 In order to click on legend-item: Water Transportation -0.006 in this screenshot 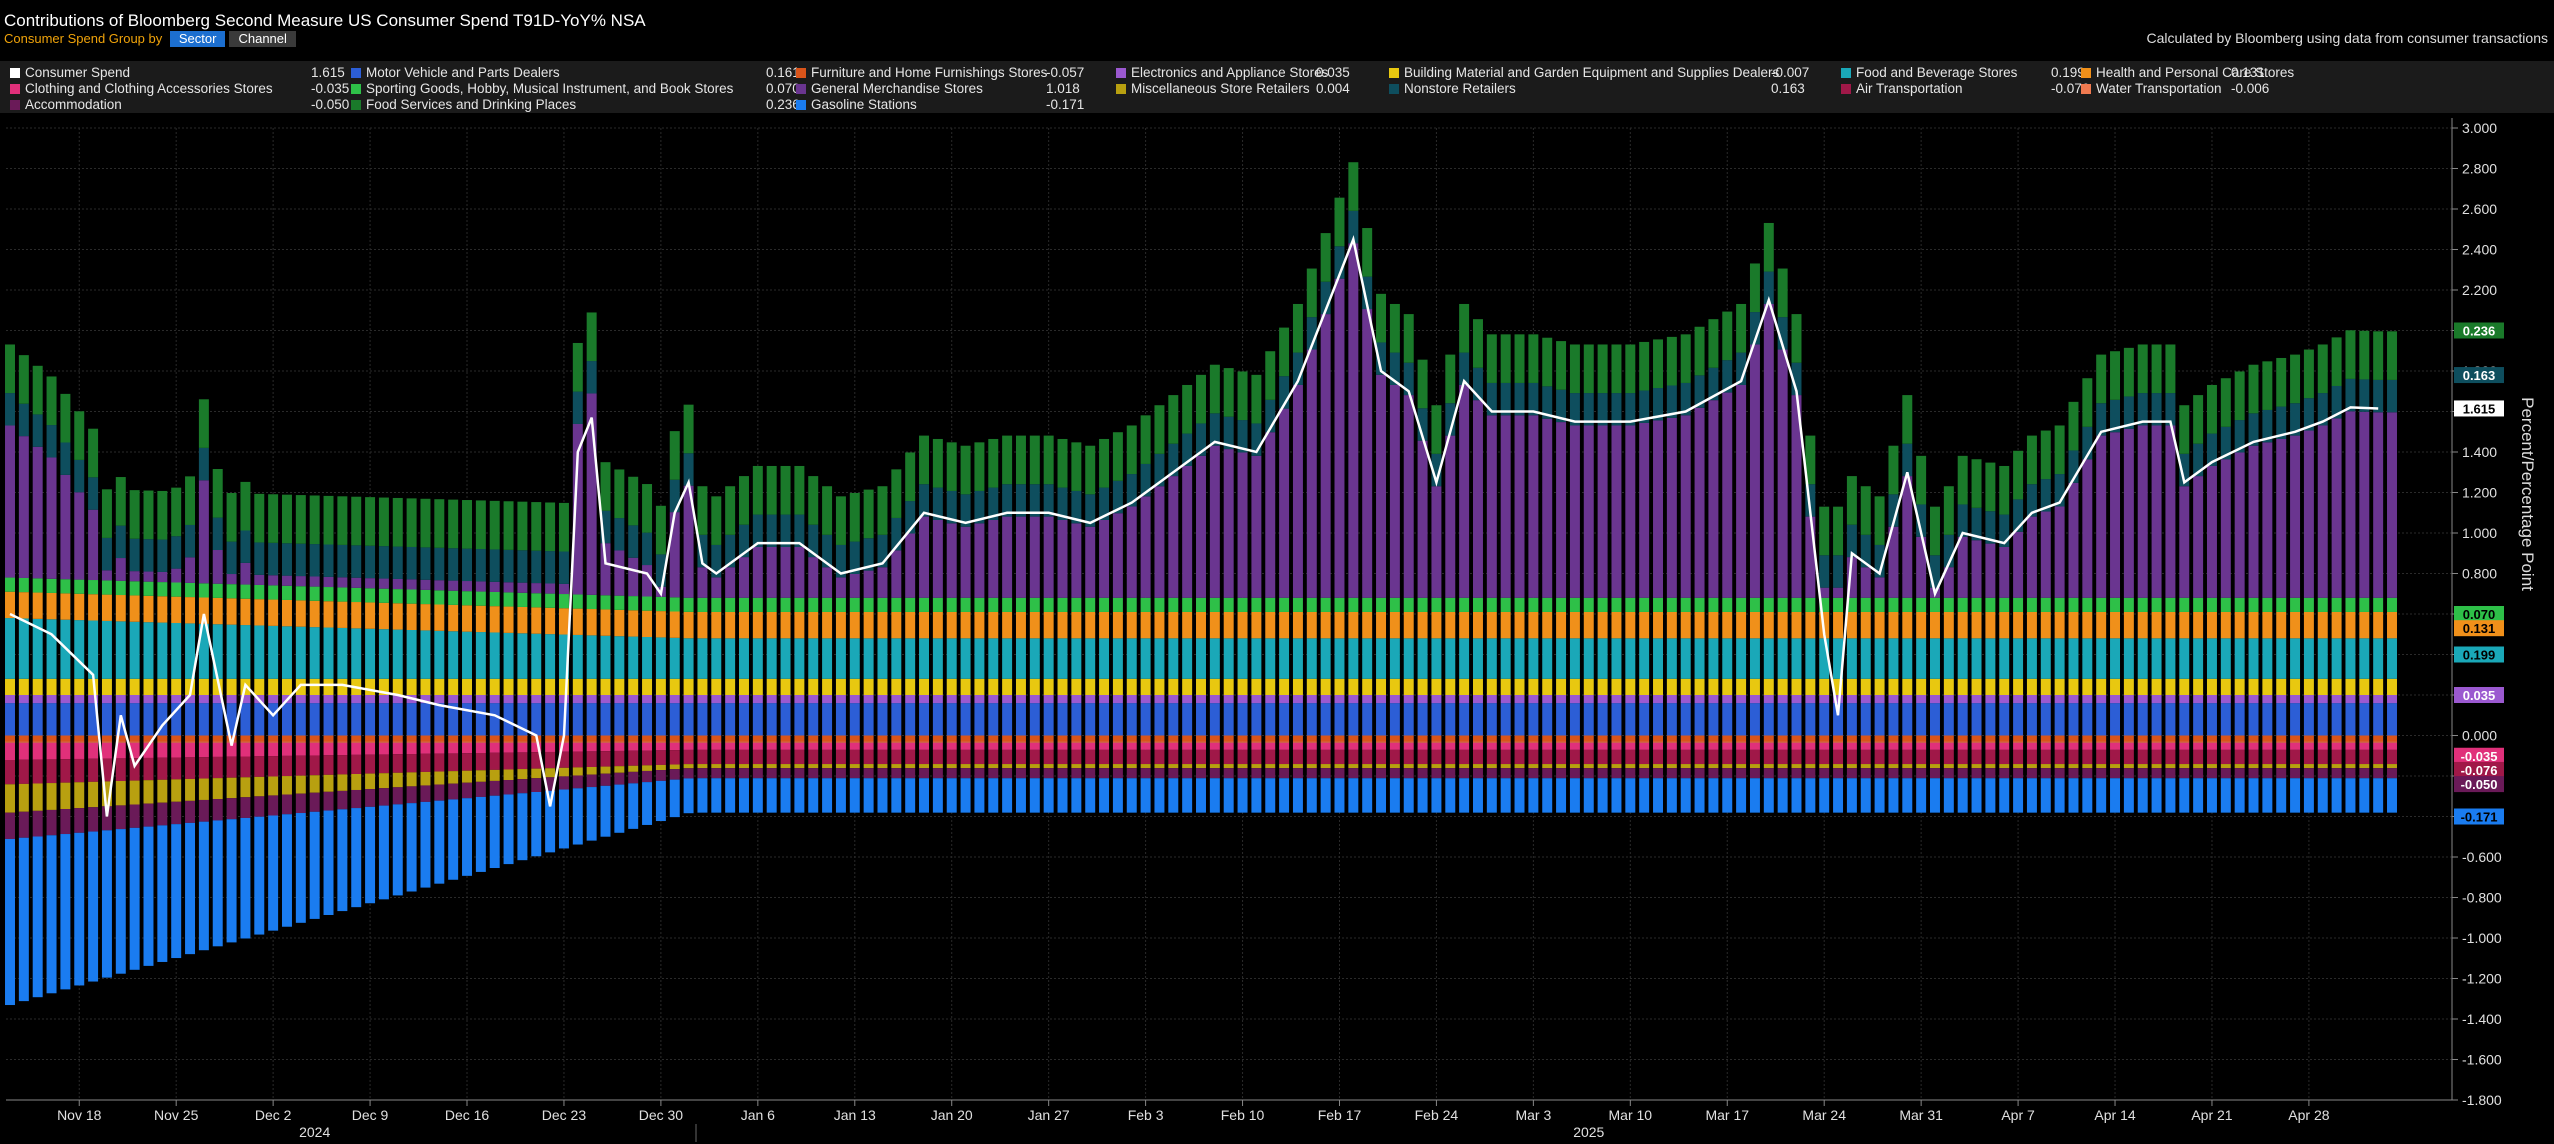, I will do `click(2175, 89)`.